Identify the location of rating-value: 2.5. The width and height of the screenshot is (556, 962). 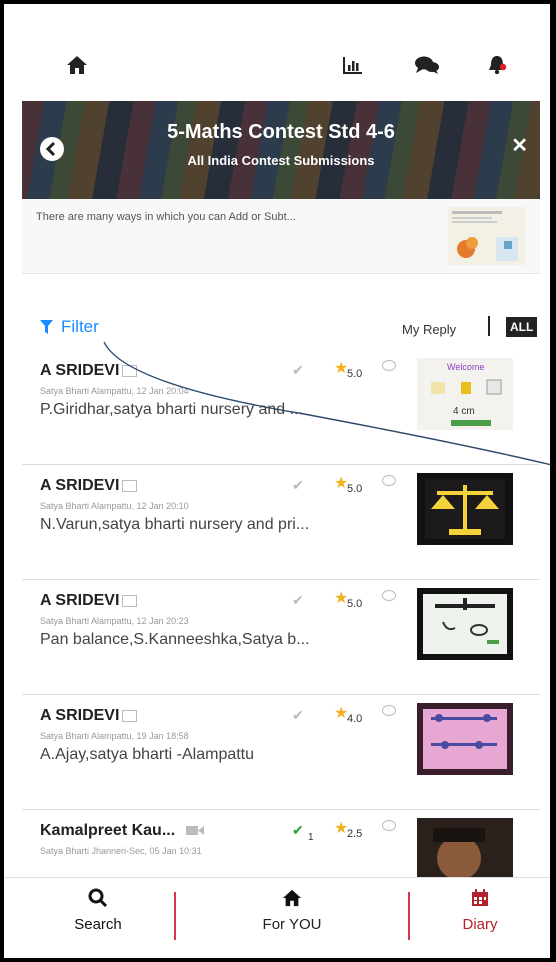
(355, 834).